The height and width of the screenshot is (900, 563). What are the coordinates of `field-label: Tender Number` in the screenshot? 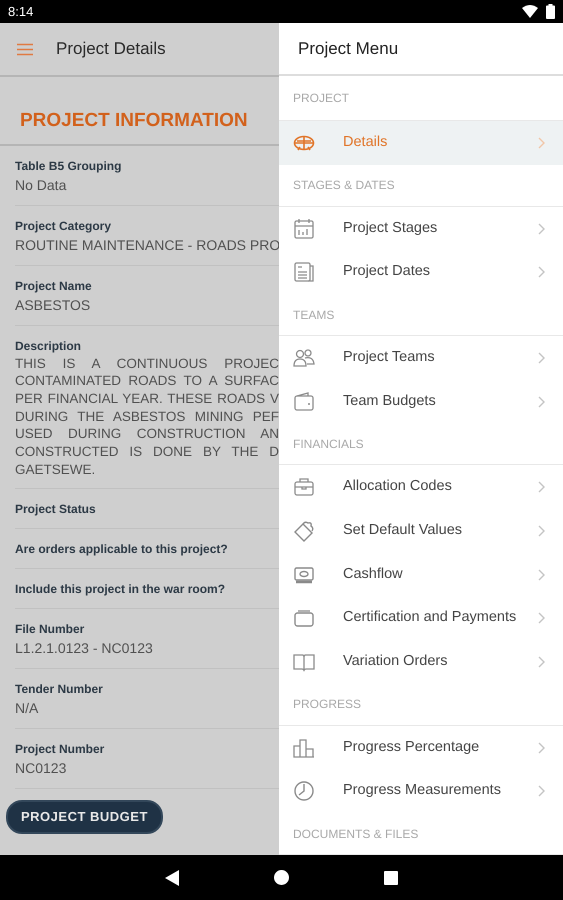 It's located at (59, 689).